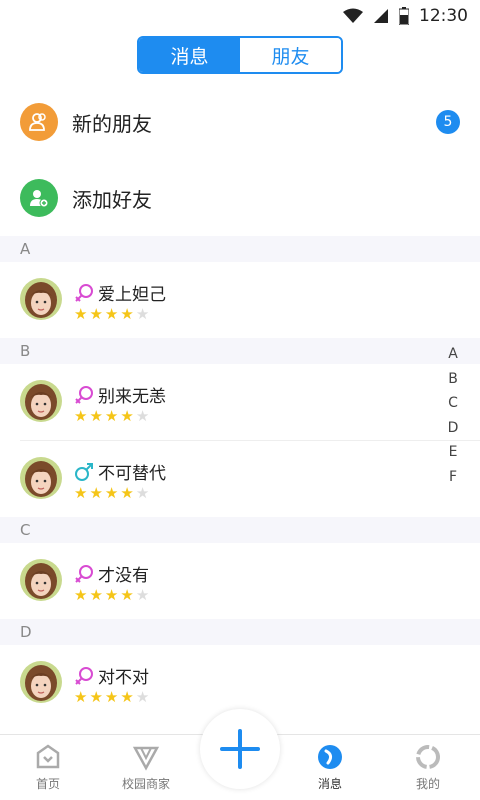 Image resolution: width=480 pixels, height=800 pixels. What do you see at coordinates (240, 198) in the screenshot?
I see `add-friend-row: 添加好友` at bounding box center [240, 198].